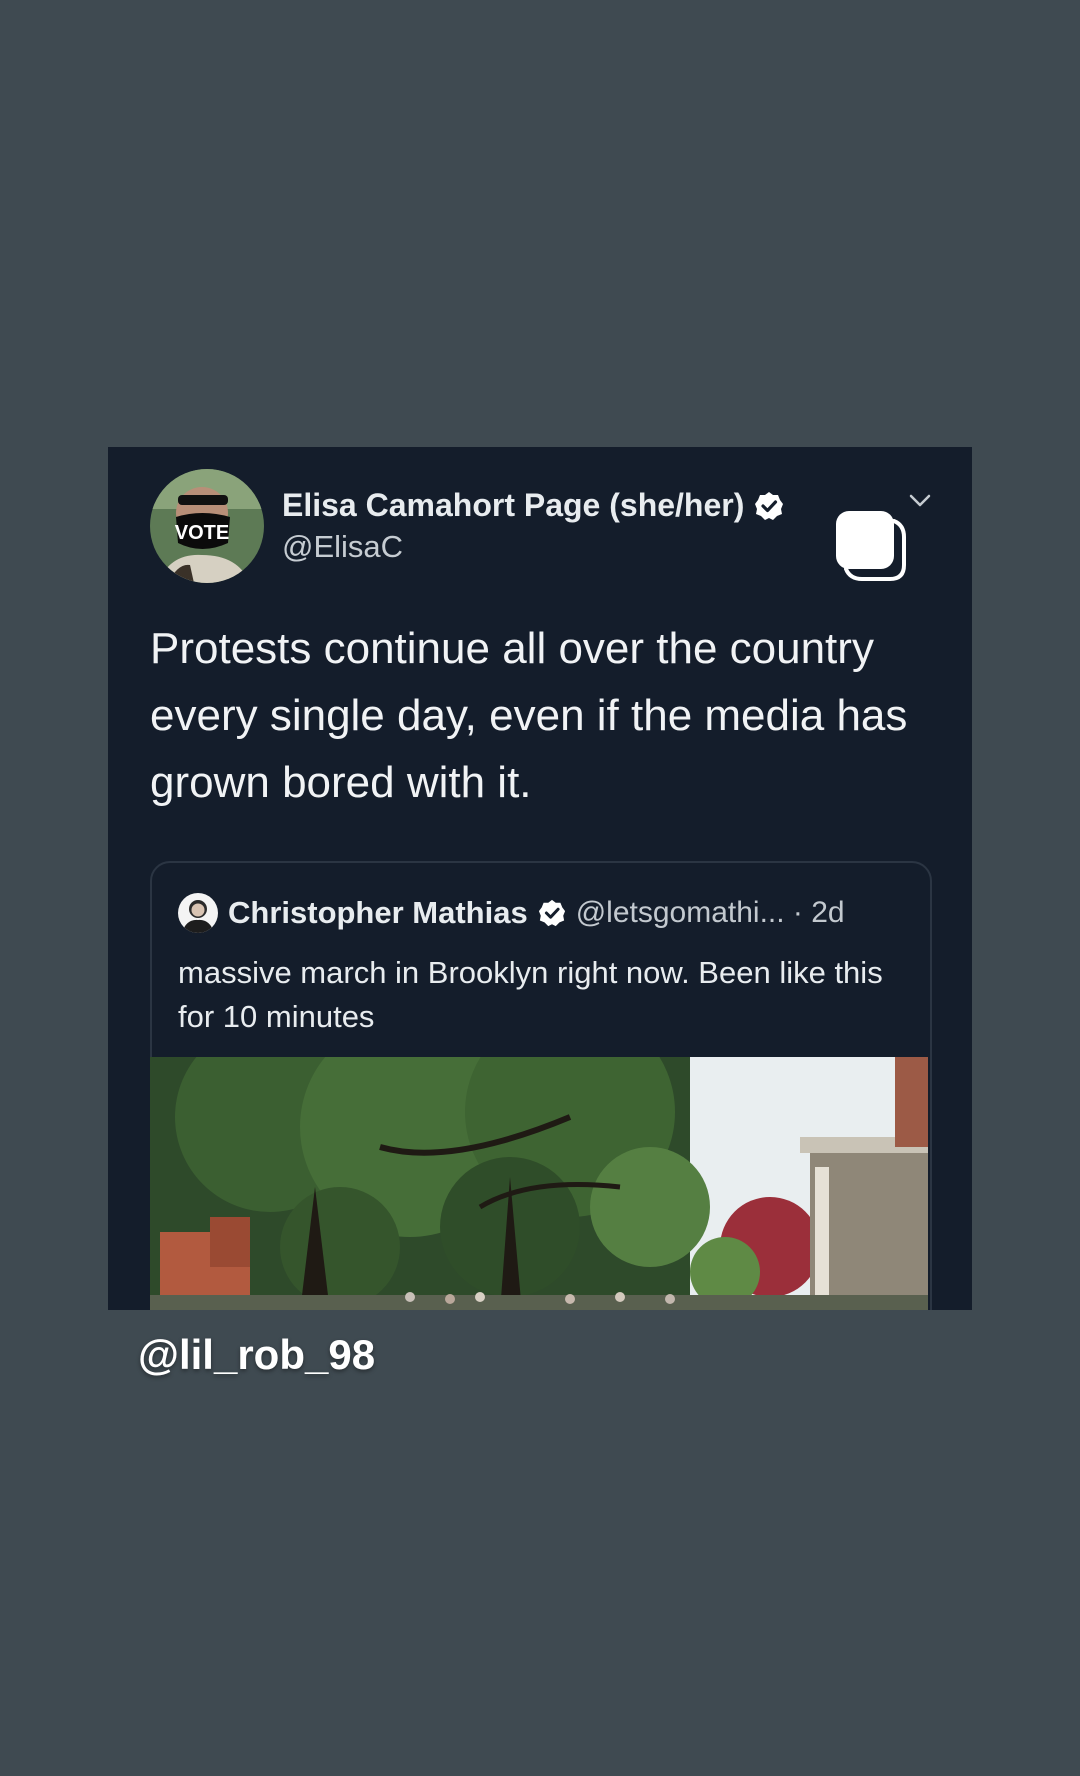 Image resolution: width=1080 pixels, height=1776 pixels. I want to click on quoted-author-meta: @letsgomathi... · 2d, so click(710, 912).